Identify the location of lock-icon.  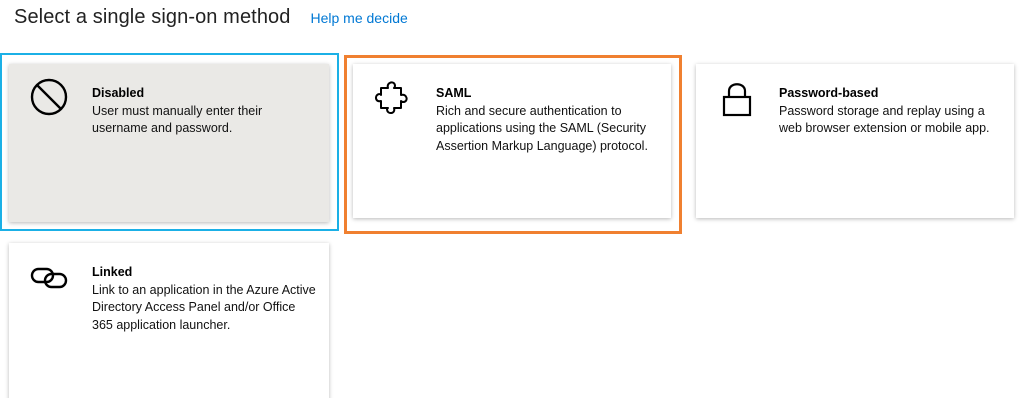
(736, 97).